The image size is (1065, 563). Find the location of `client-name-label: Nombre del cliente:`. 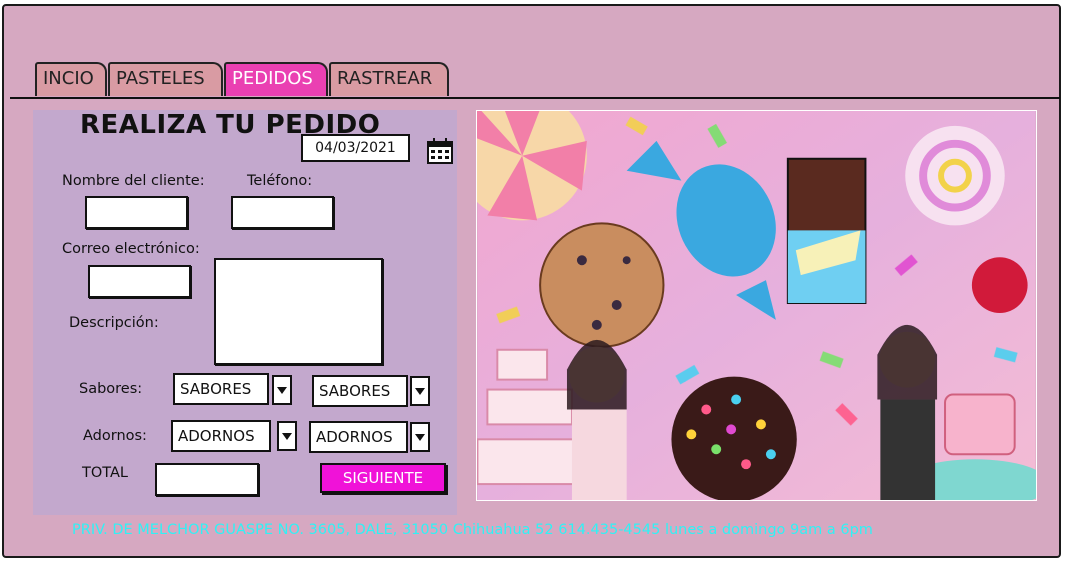

client-name-label: Nombre del cliente: is located at coordinates (133, 181).